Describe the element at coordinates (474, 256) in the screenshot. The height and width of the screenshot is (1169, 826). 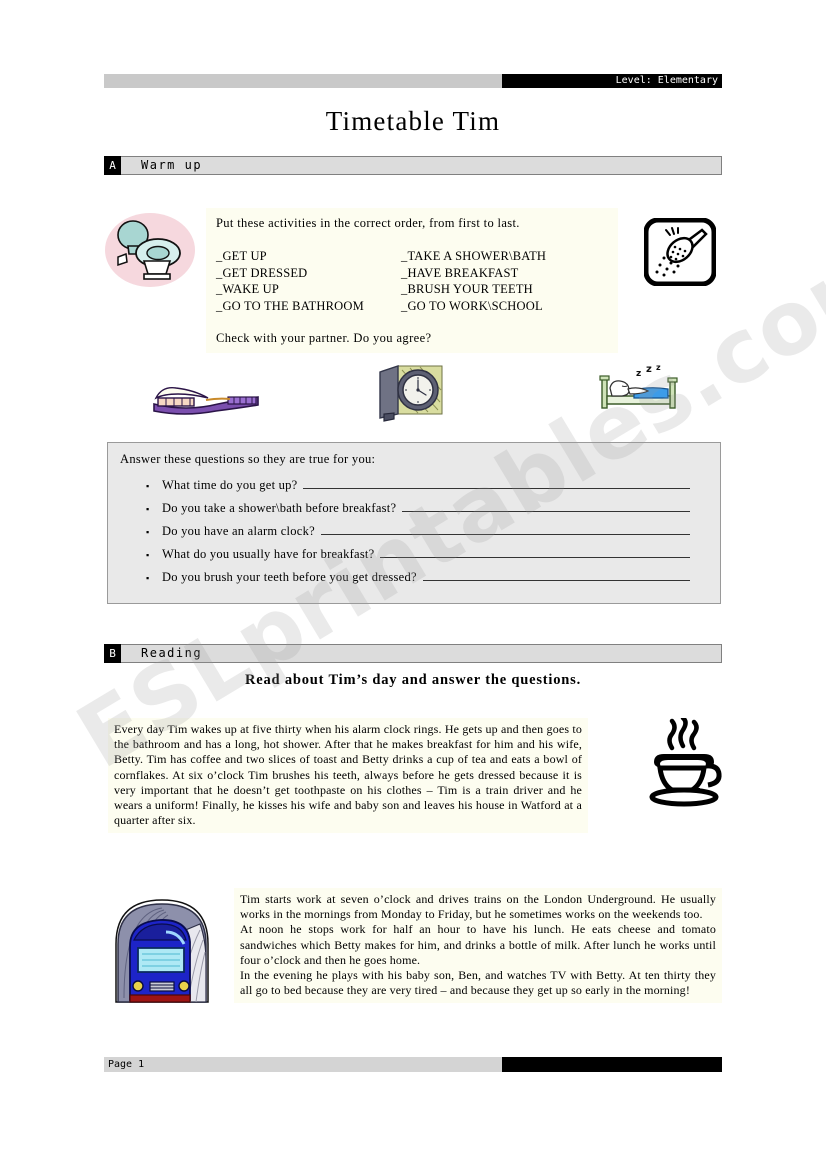
I see `activity-item: _TAKE A SHOWER\BATH` at that location.